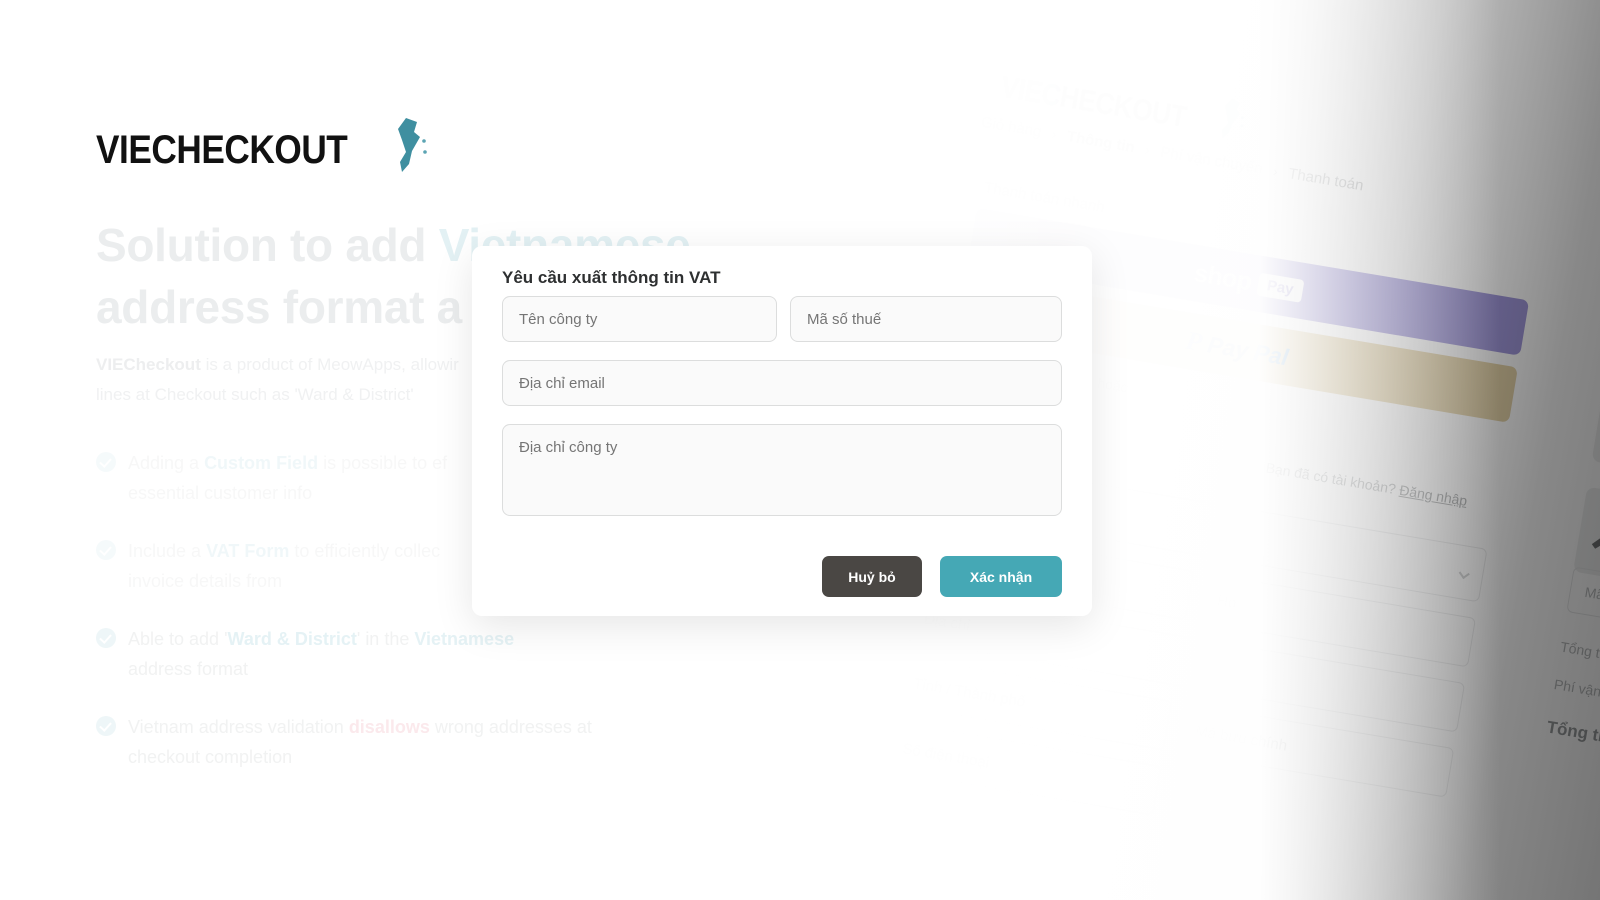  I want to click on account-note-text: Bạn đã có tài khoản?, so click(1331, 478).